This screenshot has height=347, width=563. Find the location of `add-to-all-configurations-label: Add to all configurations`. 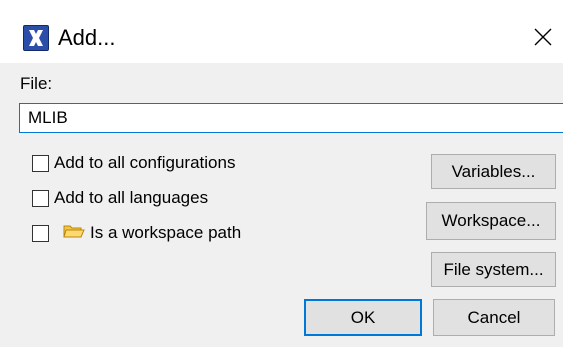

add-to-all-configurations-label: Add to all configurations is located at coordinates (145, 162).